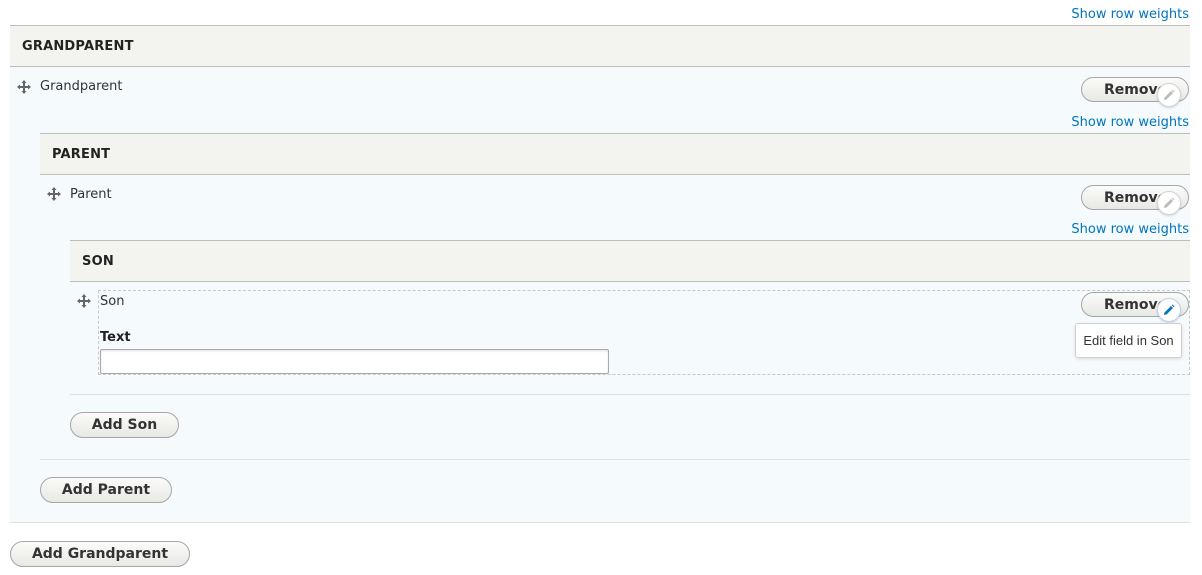  What do you see at coordinates (91, 194) in the screenshot?
I see `parent-item-label: Parent` at bounding box center [91, 194].